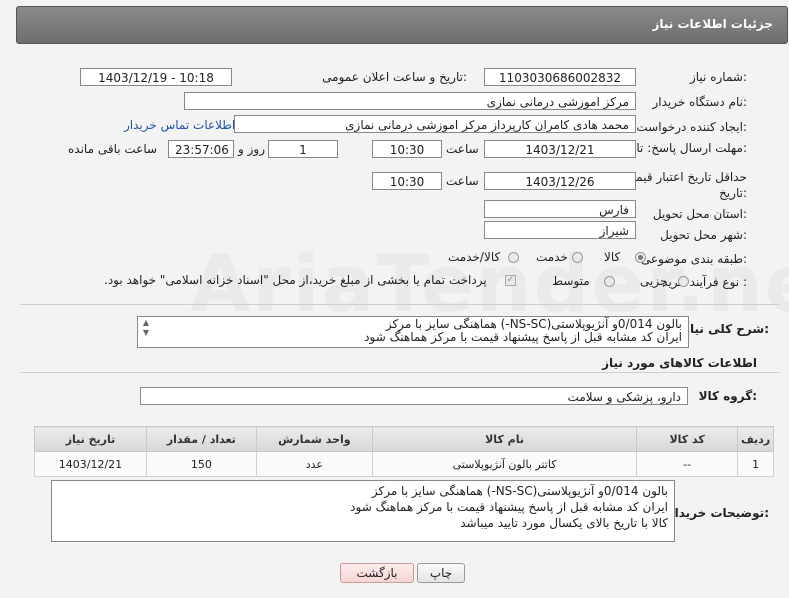  What do you see at coordinates (679, 363) in the screenshot?
I see `goods-section-title: اطلاعات کالاهای مورد نیاز` at bounding box center [679, 363].